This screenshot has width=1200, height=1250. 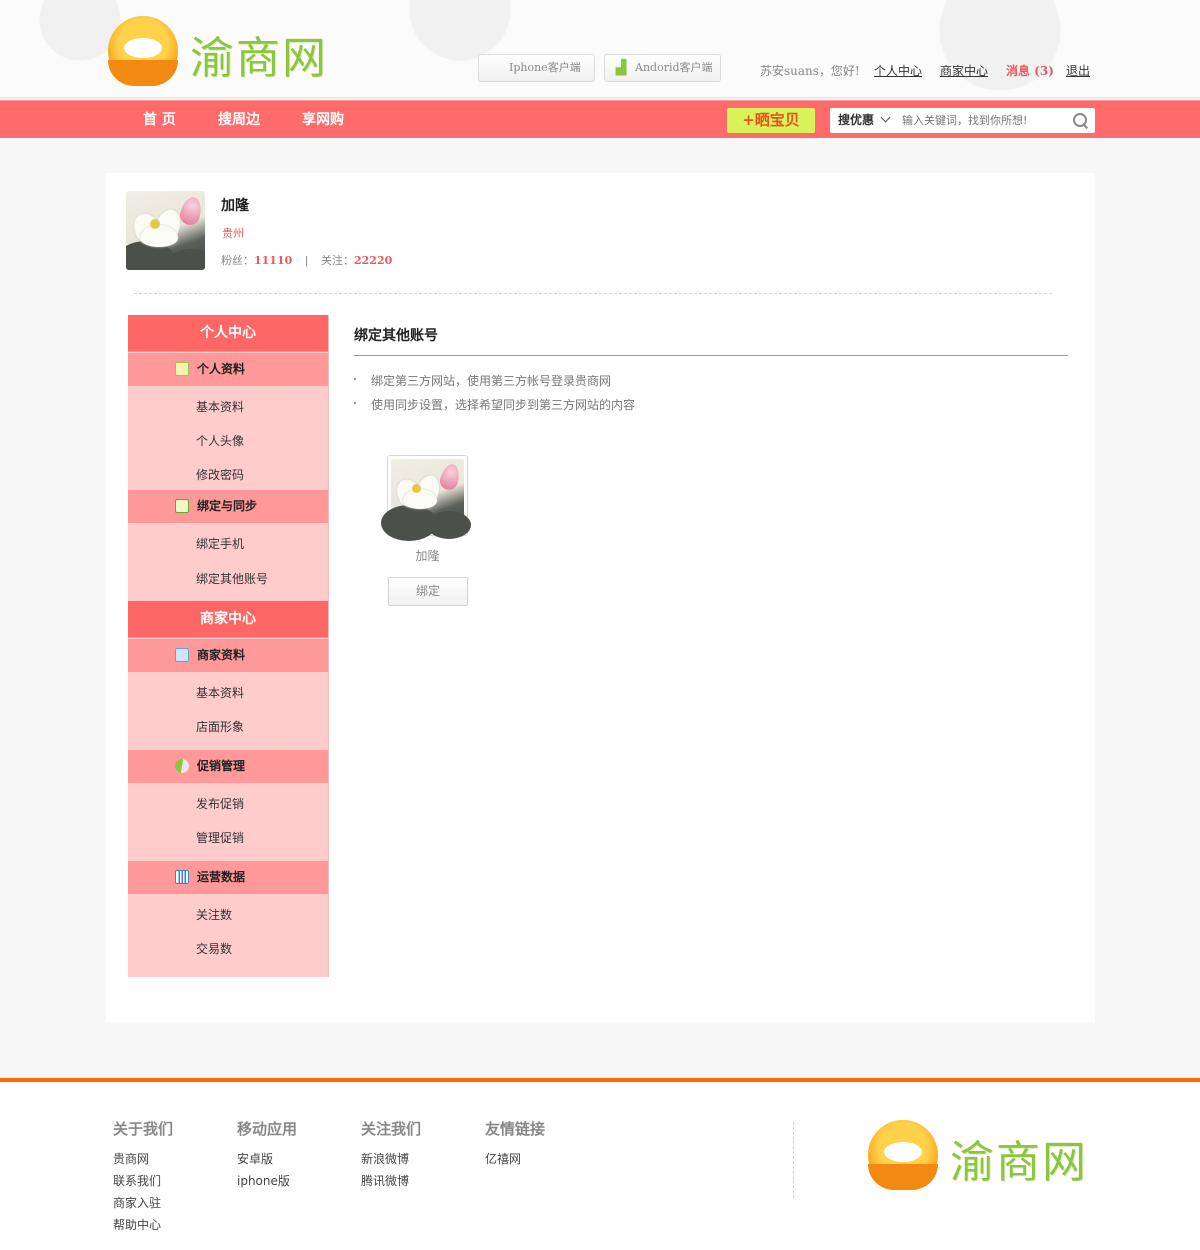 What do you see at coordinates (856, 120) in the screenshot?
I see `search-type-label: 搜优惠` at bounding box center [856, 120].